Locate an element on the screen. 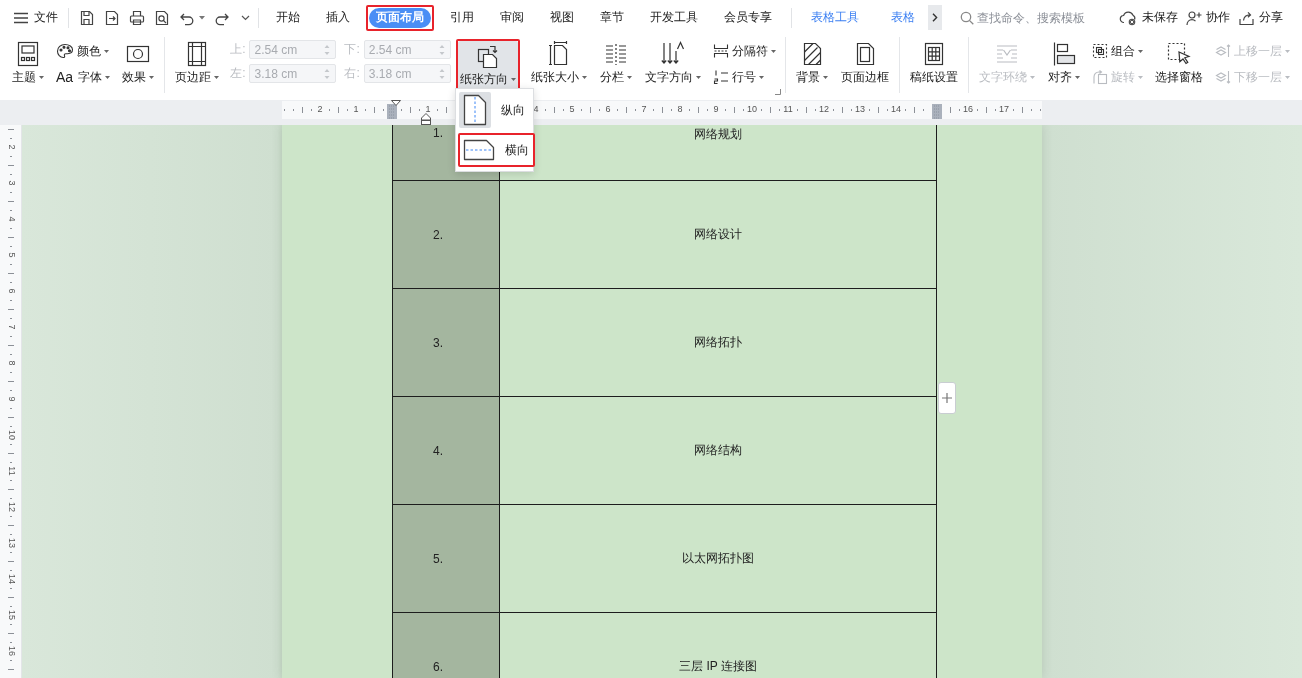 This screenshot has height=678, width=1302. ruler-number: 9 is located at coordinates (716, 109).